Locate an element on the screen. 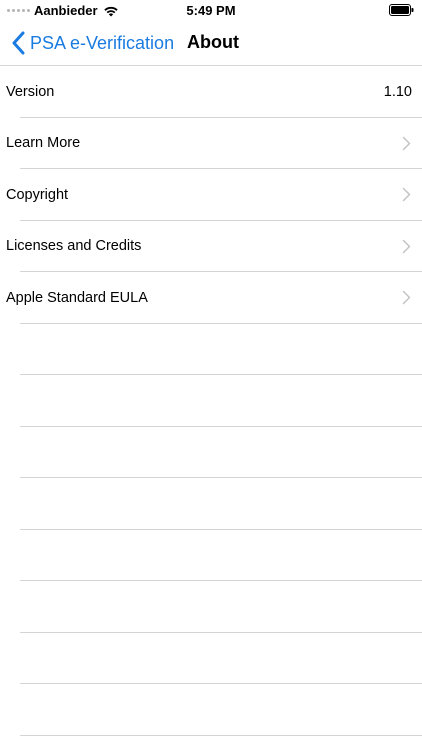 This screenshot has width=422, height=750. list-item-label: Version is located at coordinates (30, 91).